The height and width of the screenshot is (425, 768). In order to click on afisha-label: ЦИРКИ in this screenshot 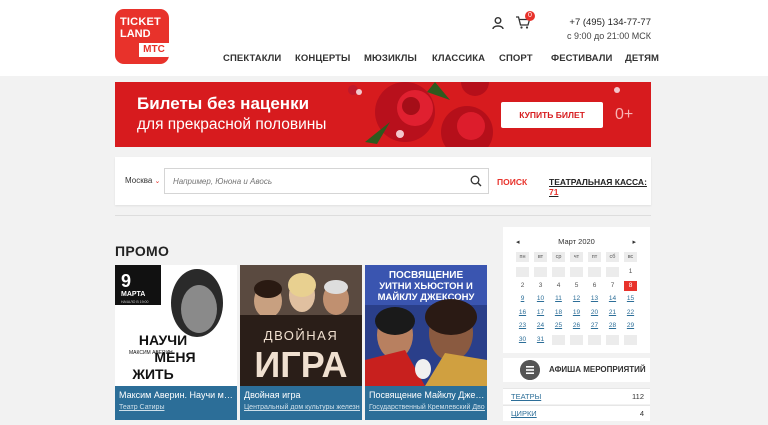, I will do `click(524, 414)`.